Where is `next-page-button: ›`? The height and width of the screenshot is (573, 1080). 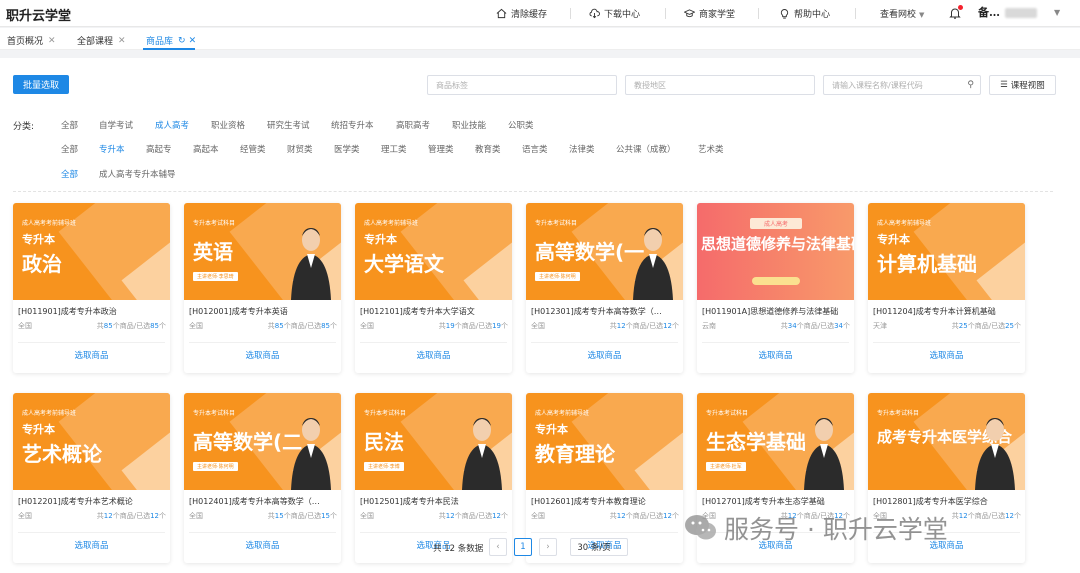
next-page-button: › is located at coordinates (548, 547).